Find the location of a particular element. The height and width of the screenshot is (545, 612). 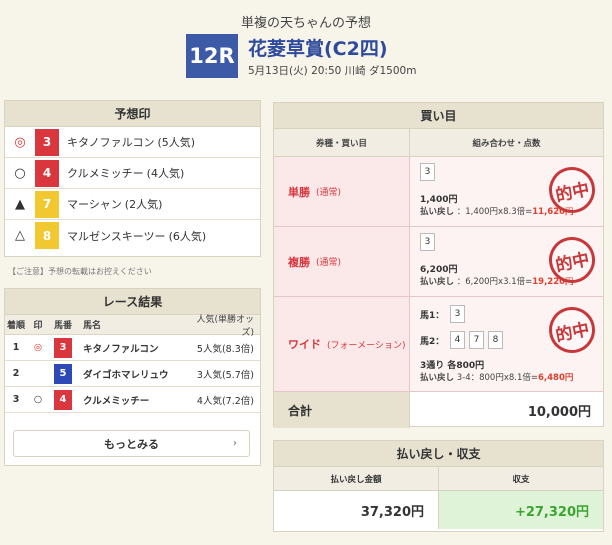

page-subtitle: 単複の天ちゃんの予想 is located at coordinates (305, 23).